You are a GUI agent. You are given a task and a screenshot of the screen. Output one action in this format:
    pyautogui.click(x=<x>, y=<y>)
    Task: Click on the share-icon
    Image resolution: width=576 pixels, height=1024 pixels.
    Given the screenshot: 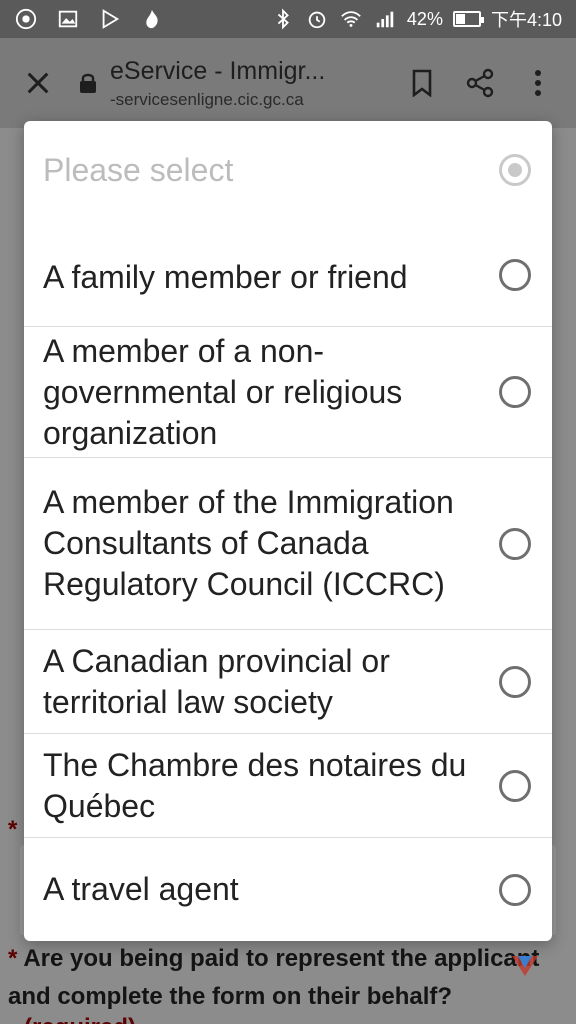 What is the action you would take?
    pyautogui.click(x=480, y=83)
    